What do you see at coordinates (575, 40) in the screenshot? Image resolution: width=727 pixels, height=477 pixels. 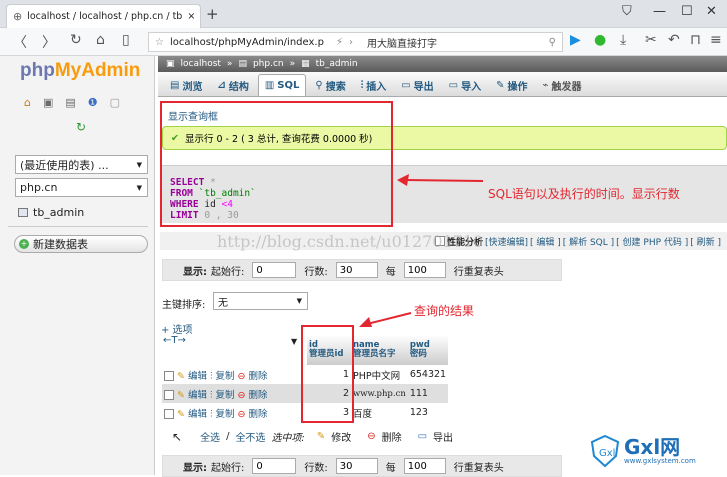 I see `play-icon: ▶` at bounding box center [575, 40].